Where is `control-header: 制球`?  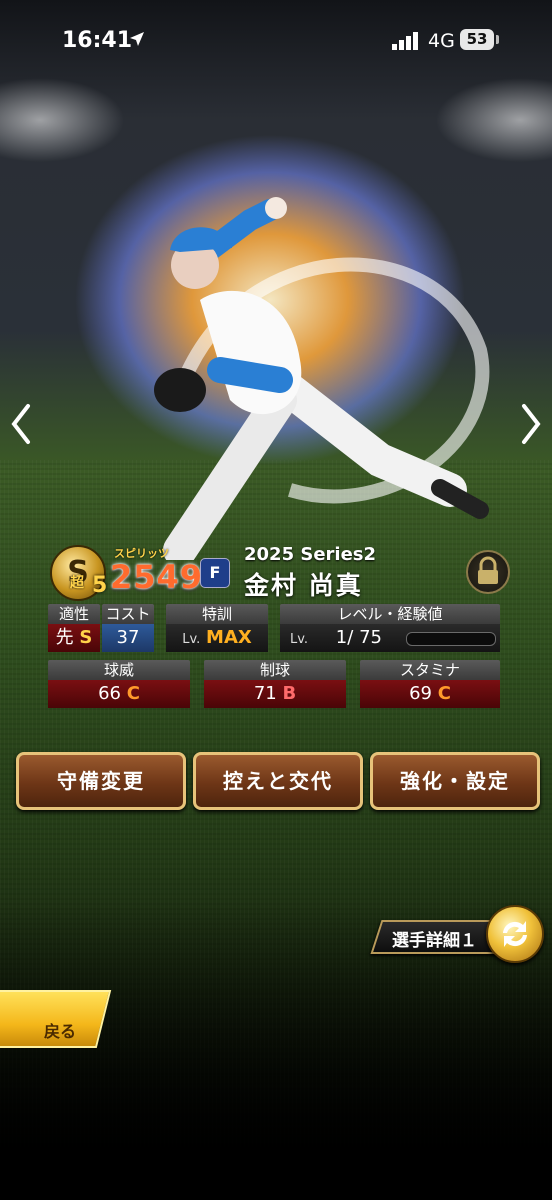
control-header: 制球 is located at coordinates (275, 670).